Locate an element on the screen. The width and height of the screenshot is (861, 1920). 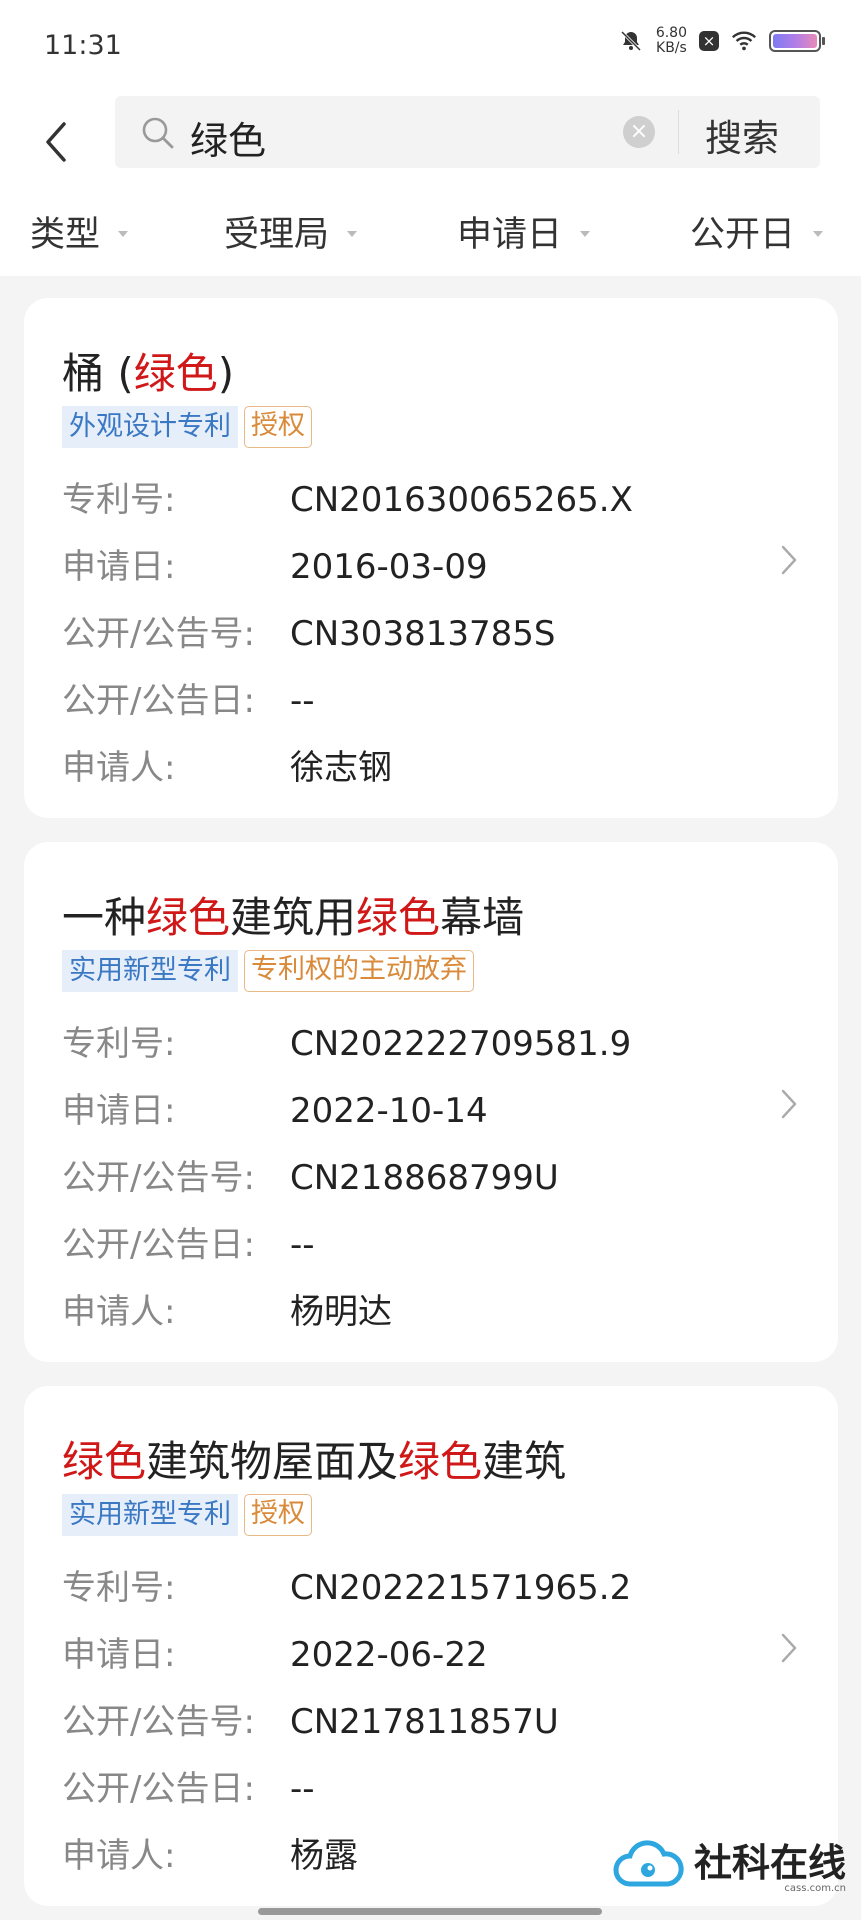
applicant-value: 徐志钢 is located at coordinates (341, 768).